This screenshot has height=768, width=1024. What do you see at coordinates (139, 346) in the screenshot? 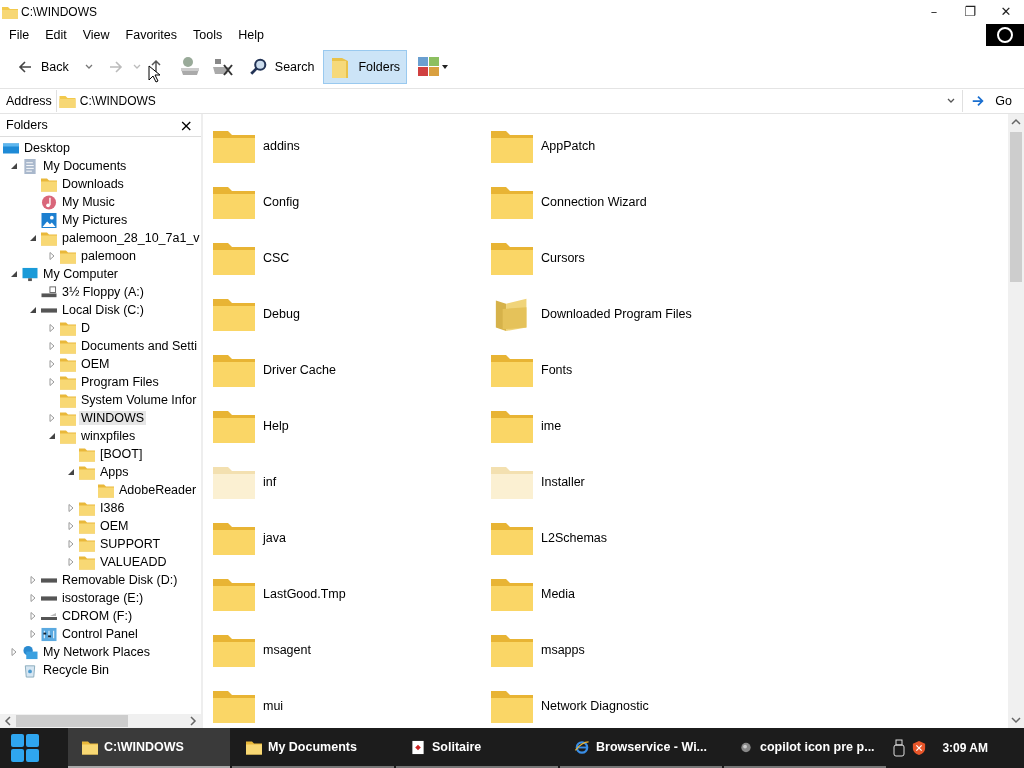
I see `tree-item: Documents and Setti` at bounding box center [139, 346].